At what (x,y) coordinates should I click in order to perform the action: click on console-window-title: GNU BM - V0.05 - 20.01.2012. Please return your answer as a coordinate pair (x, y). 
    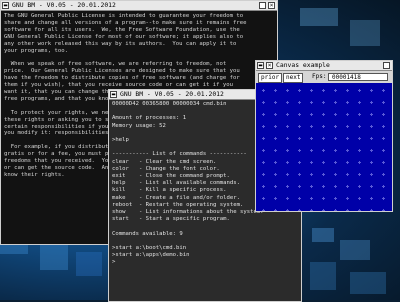
    Looking at the image, I should click on (172, 94).